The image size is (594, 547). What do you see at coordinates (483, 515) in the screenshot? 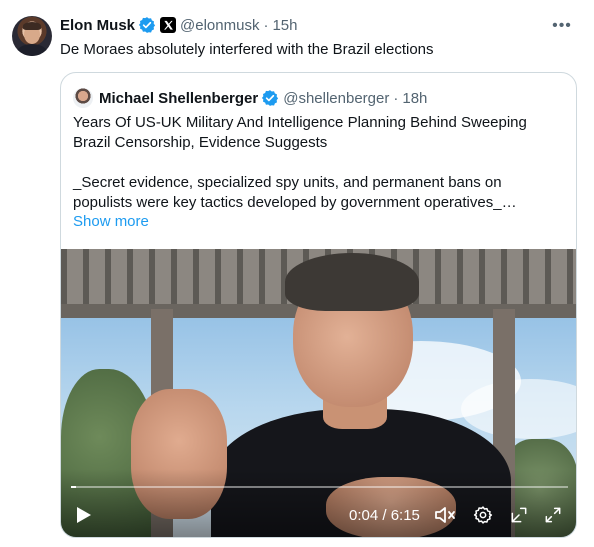
I see `gear-icon` at bounding box center [483, 515].